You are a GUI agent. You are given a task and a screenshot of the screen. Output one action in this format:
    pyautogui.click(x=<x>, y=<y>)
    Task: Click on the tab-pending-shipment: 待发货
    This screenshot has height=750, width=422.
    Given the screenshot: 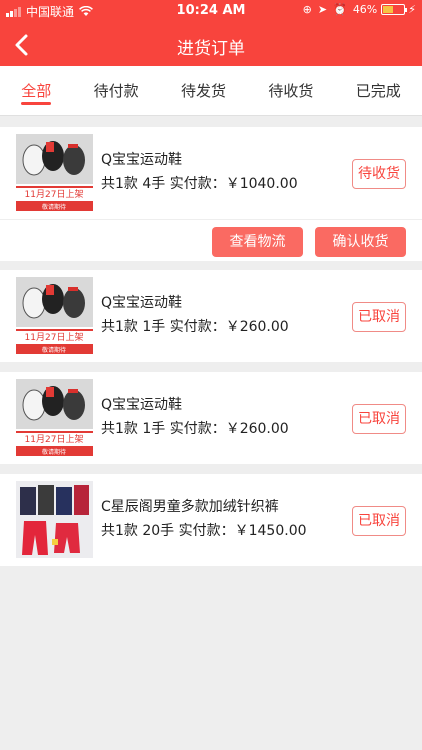 What is the action you would take?
    pyautogui.click(x=203, y=91)
    